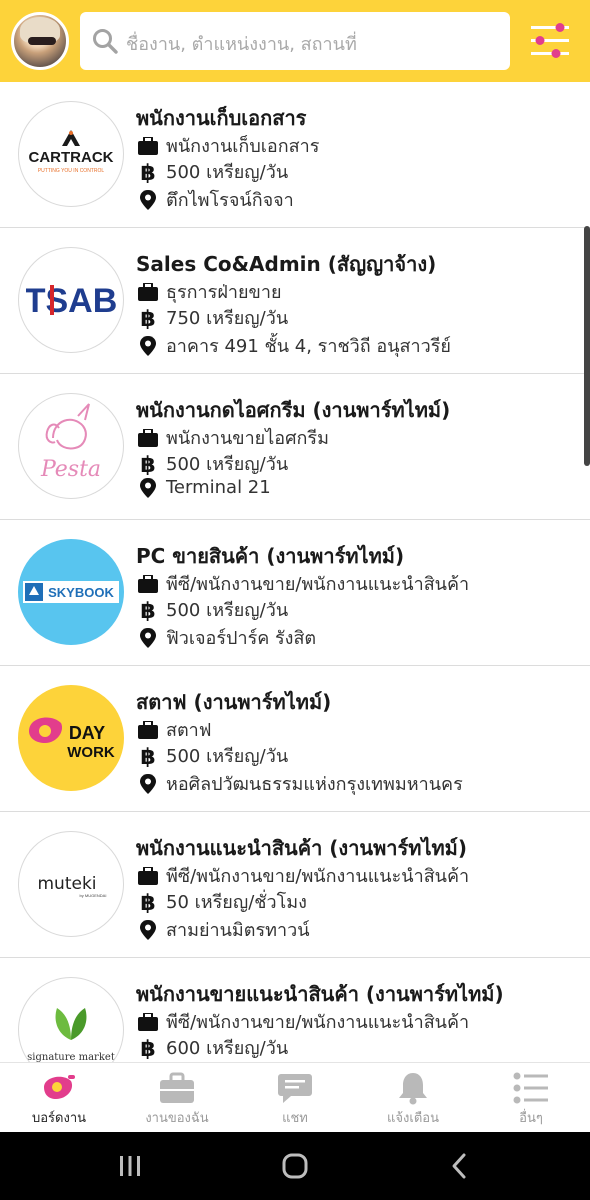 The image size is (590, 1200). I want to click on company-logo: signature market, so click(71, 1019).